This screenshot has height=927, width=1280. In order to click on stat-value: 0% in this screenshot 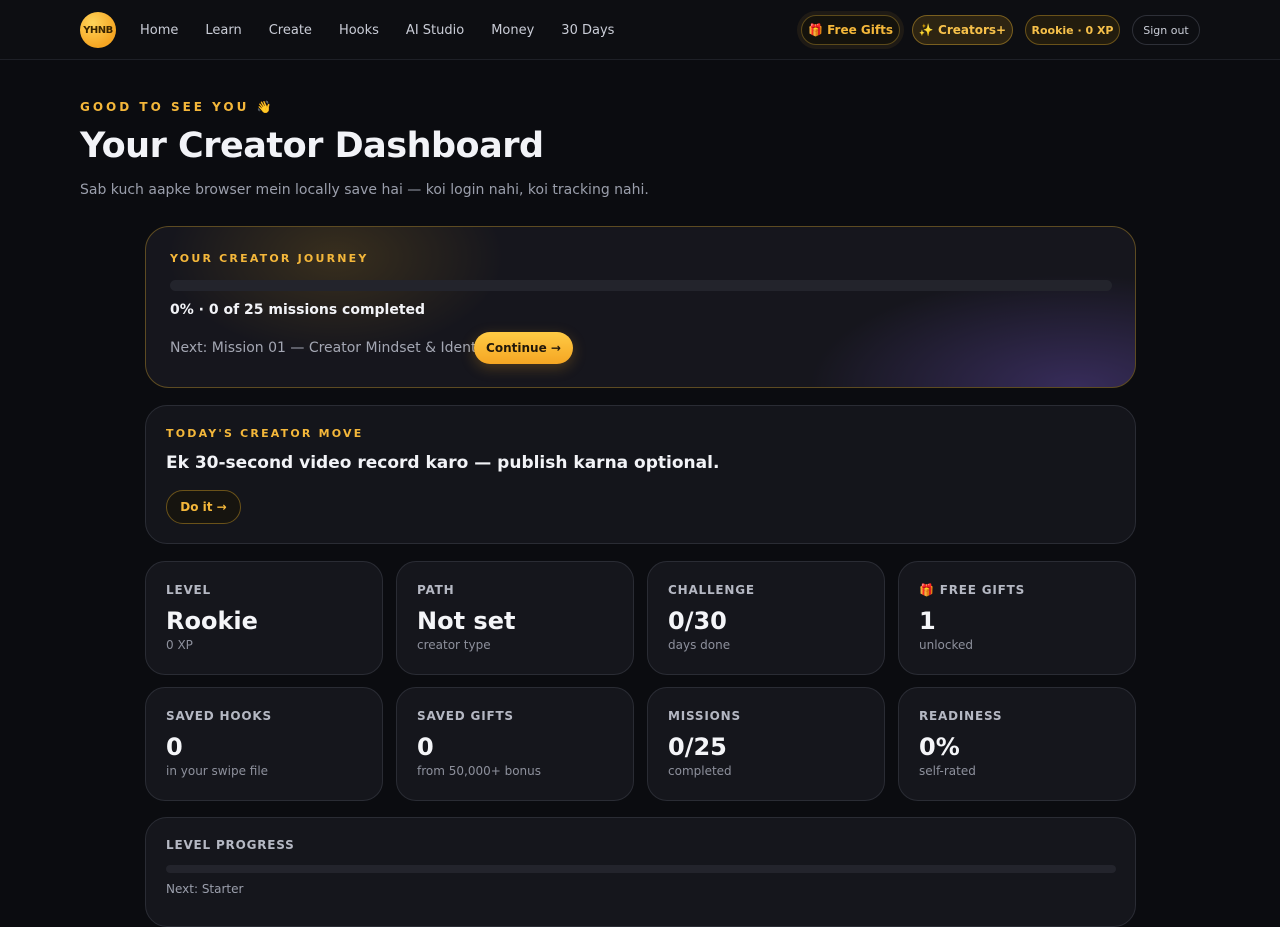, I will do `click(939, 747)`.